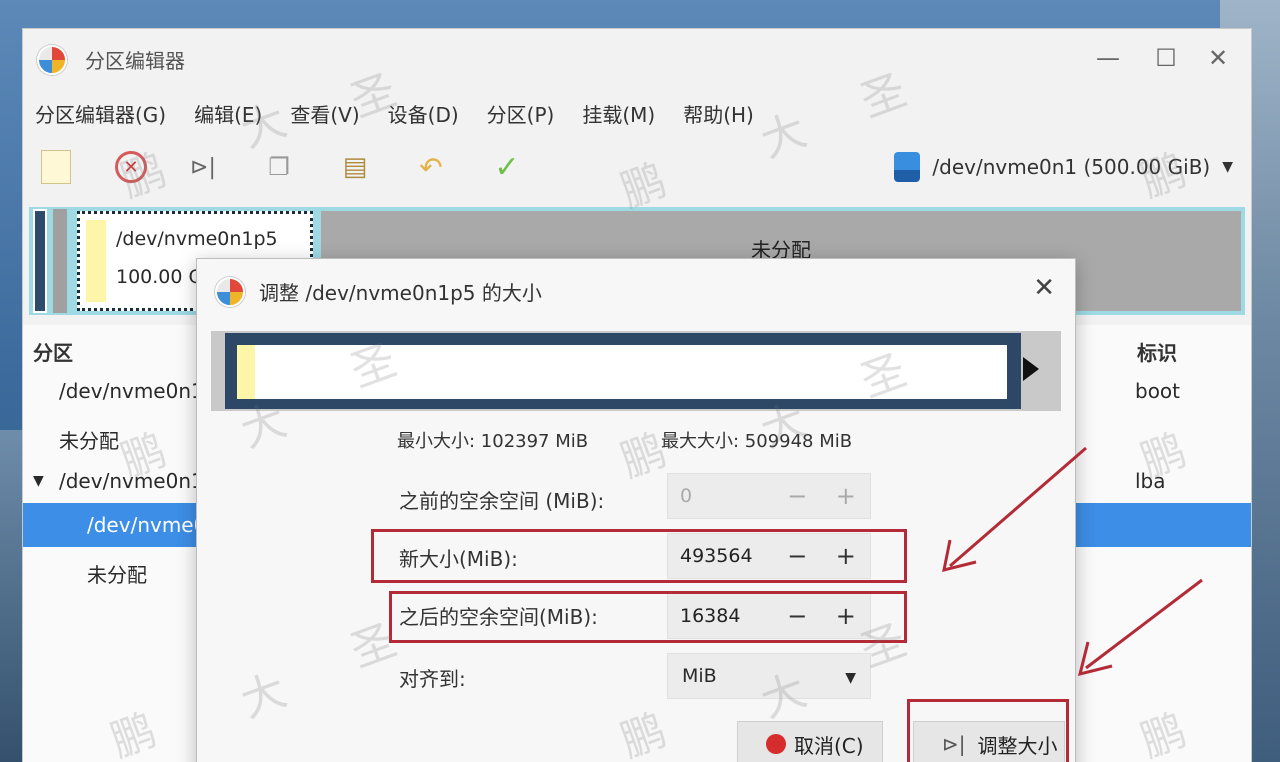  What do you see at coordinates (1144, 624) in the screenshot?
I see `arrow-to-resize-button` at bounding box center [1144, 624].